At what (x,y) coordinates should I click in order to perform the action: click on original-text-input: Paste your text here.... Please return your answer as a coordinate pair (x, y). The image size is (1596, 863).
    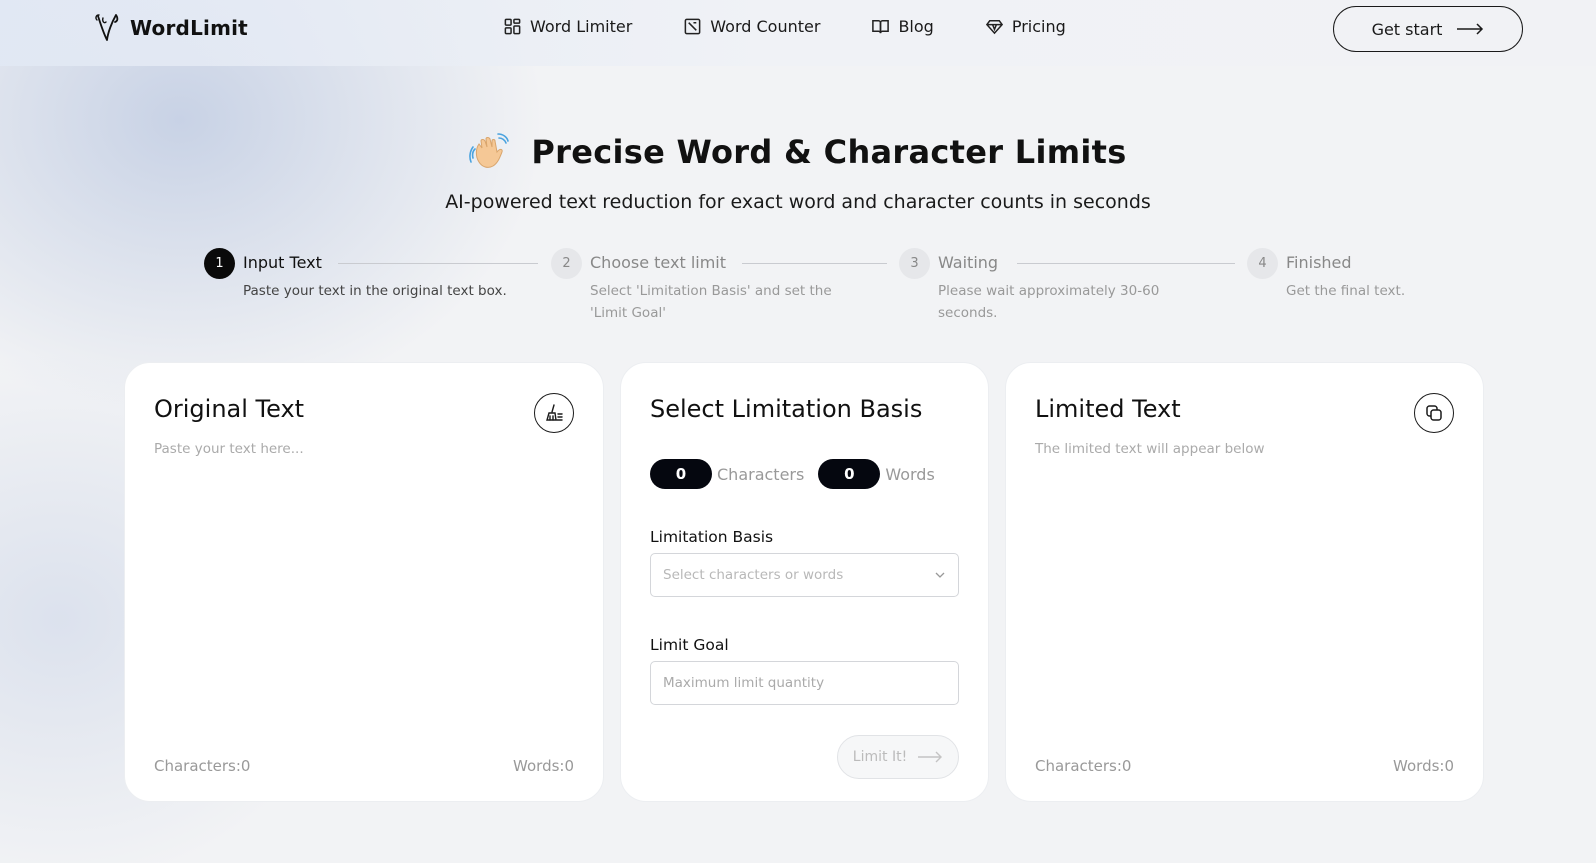
    Looking at the image, I should click on (364, 591).